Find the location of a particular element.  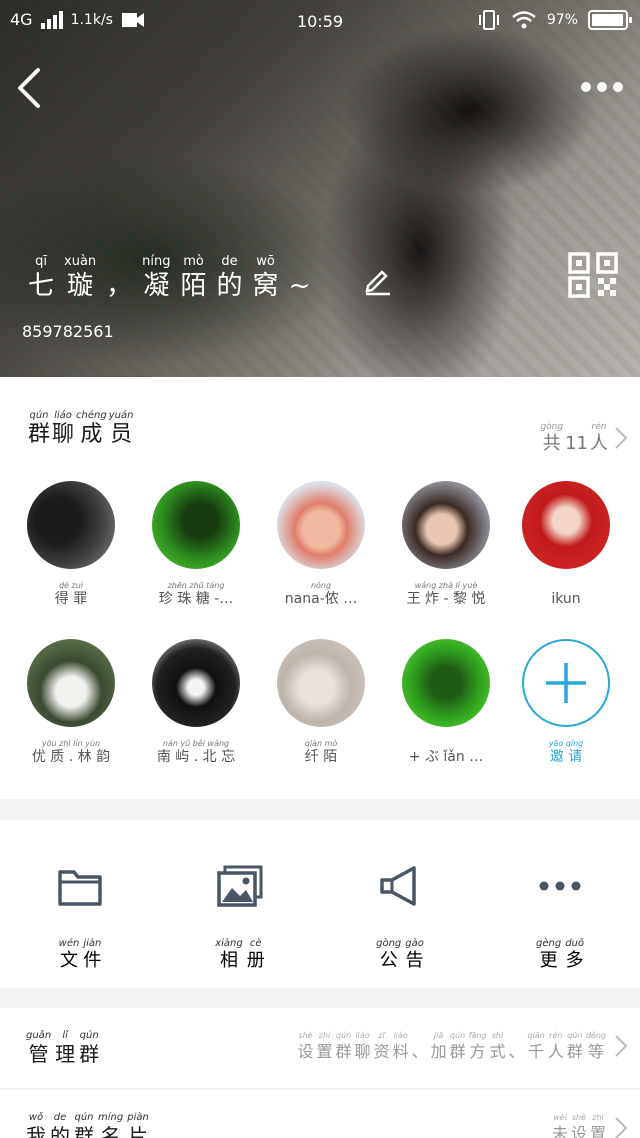

pinyin-text: gèng is located at coordinates (549, 943).